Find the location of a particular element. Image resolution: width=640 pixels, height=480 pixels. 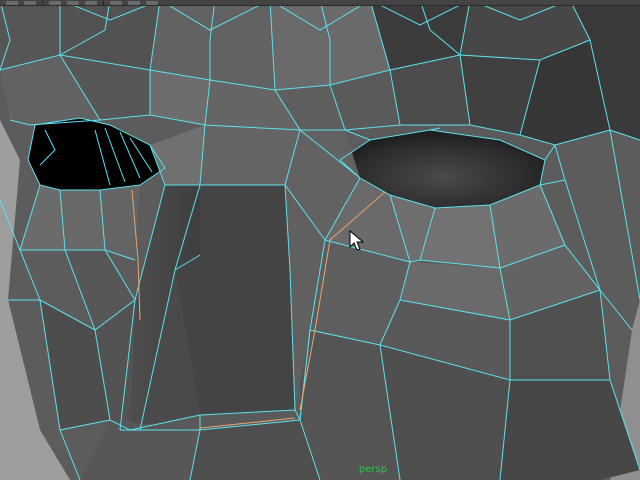

rotate-tool-icon is located at coordinates (73, 2).